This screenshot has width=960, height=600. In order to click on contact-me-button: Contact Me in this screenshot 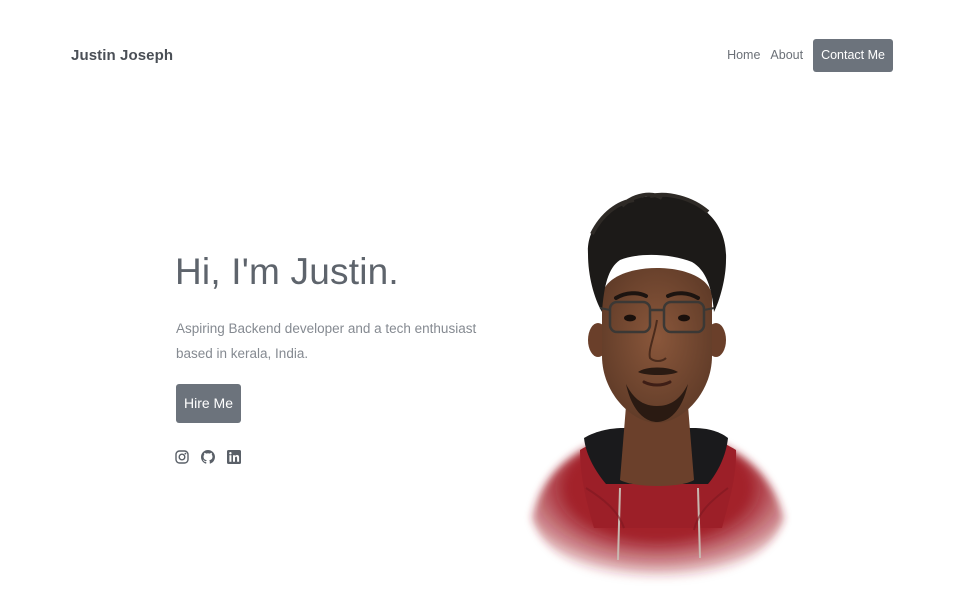, I will do `click(853, 55)`.